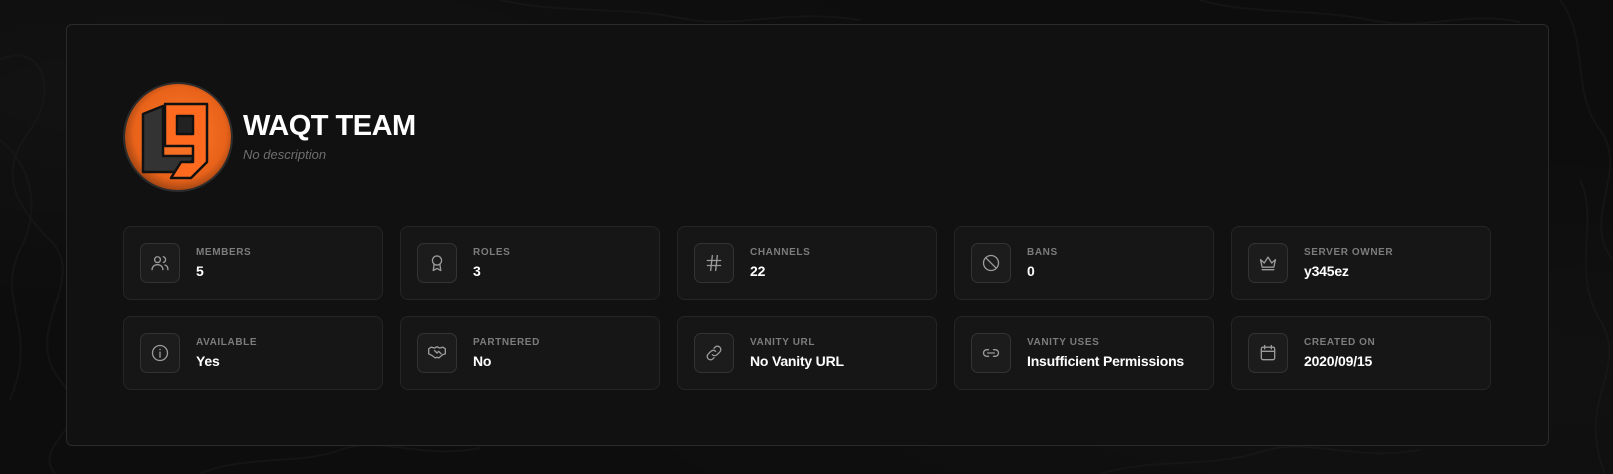 The height and width of the screenshot is (474, 1613). I want to click on stat-label: CREATED ON, so click(1340, 342).